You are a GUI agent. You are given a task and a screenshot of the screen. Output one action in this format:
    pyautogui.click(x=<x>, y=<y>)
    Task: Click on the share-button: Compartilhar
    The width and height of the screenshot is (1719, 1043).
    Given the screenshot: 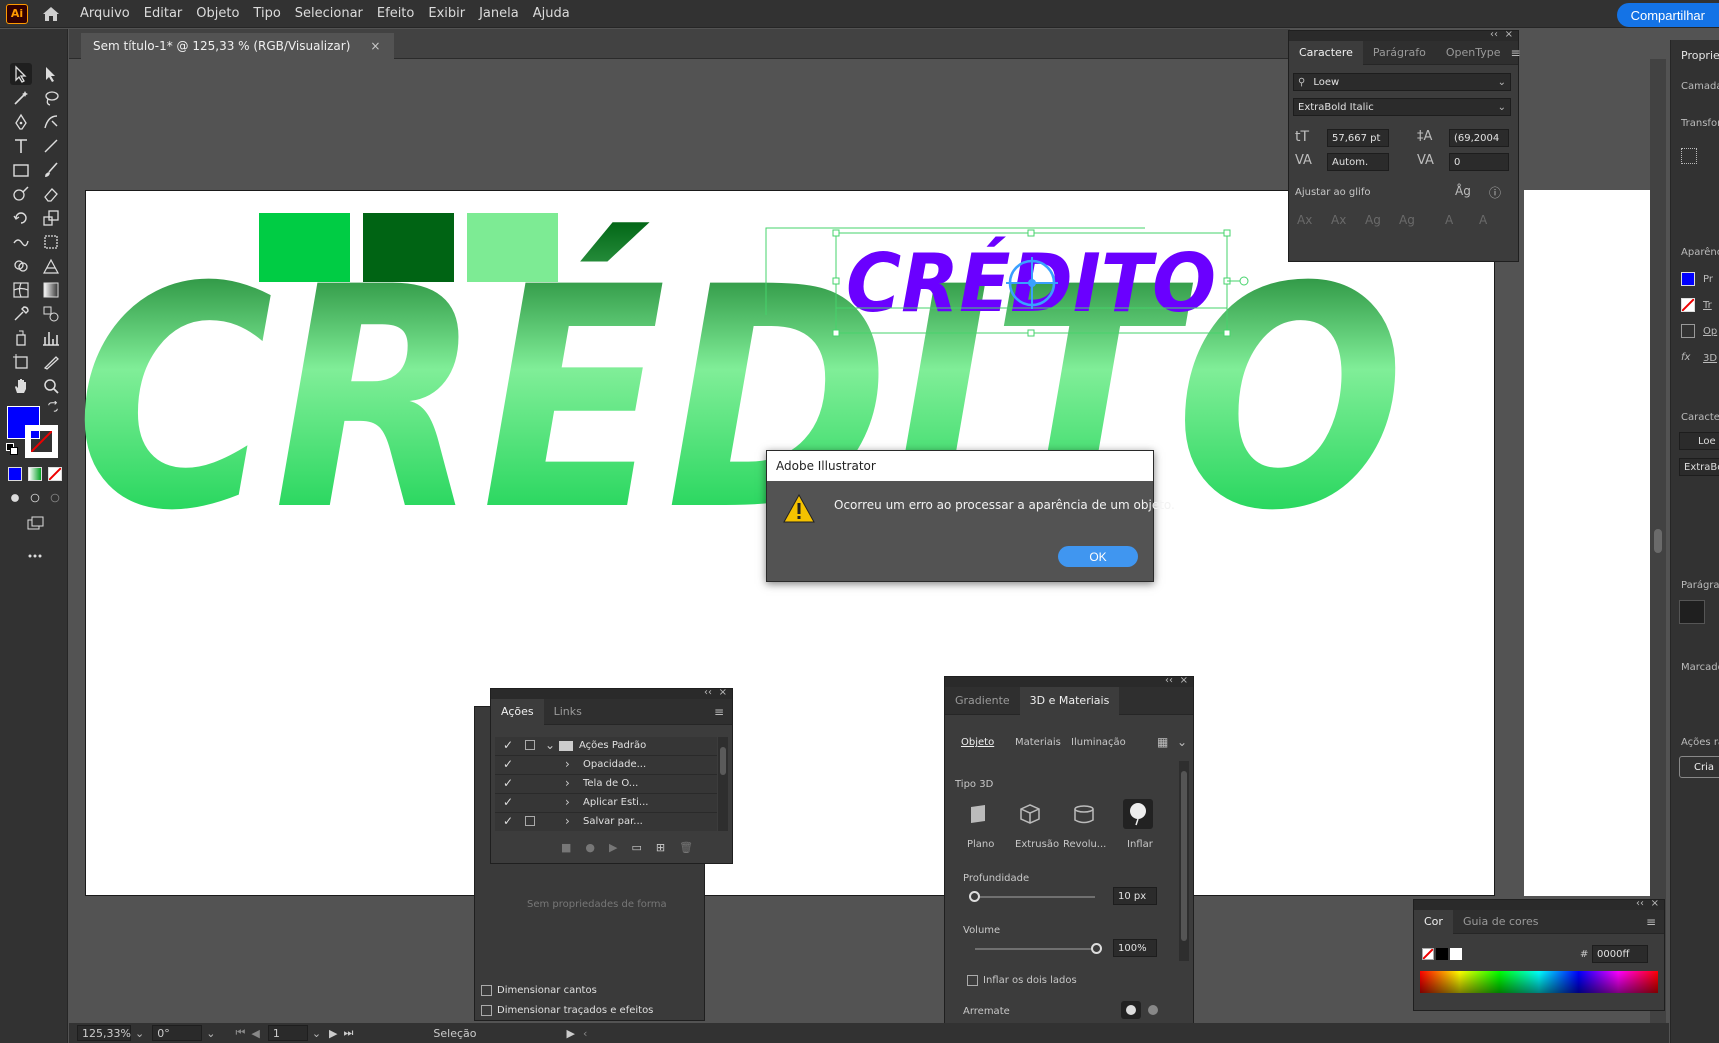 What is the action you would take?
    pyautogui.click(x=1667, y=15)
    